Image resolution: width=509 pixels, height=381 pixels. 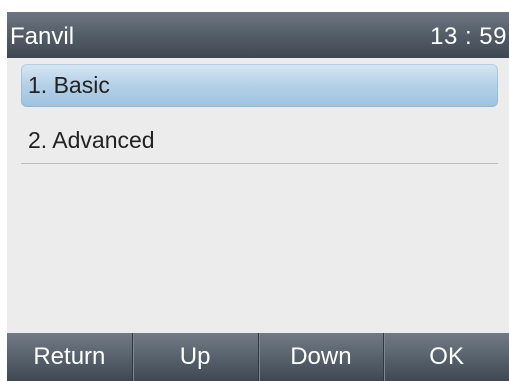 I want to click on menu-item-label: 1. Basic, so click(x=69, y=85).